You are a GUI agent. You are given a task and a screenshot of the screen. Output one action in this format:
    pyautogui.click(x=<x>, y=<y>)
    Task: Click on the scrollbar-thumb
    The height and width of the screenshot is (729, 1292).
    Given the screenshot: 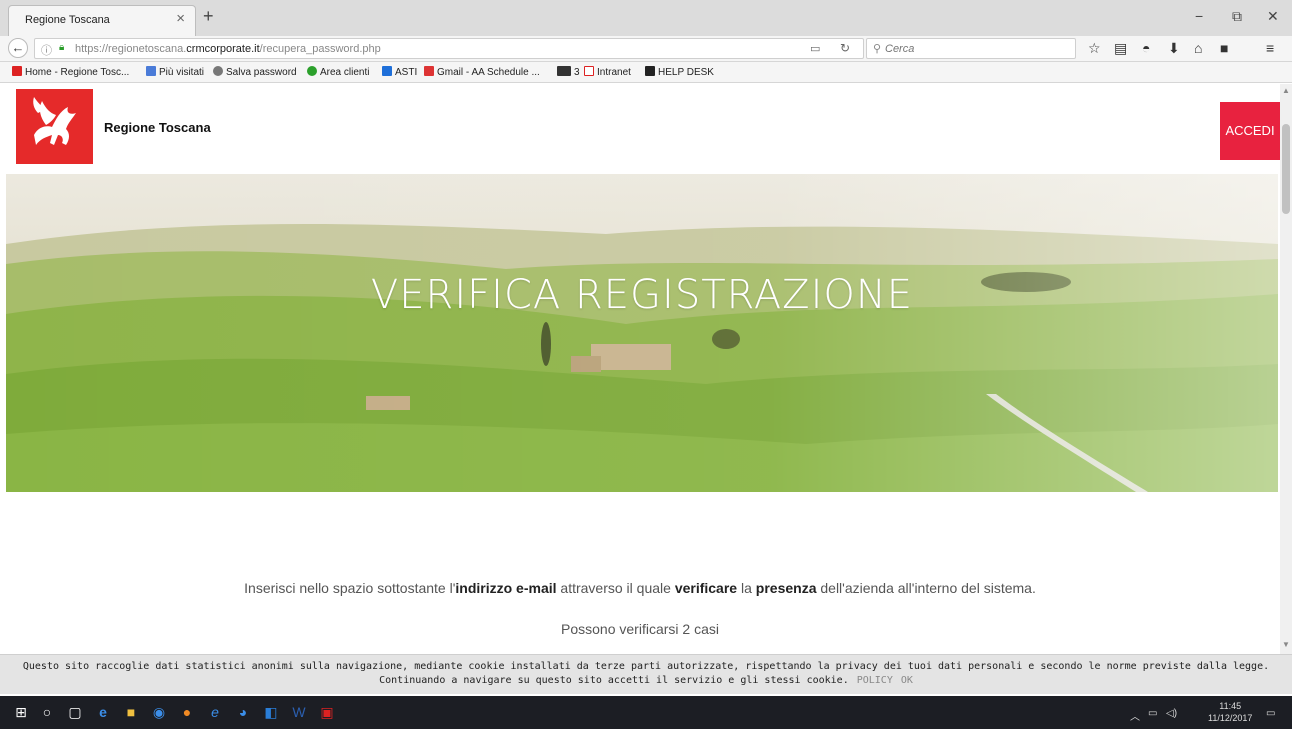 What is the action you would take?
    pyautogui.click(x=1286, y=169)
    